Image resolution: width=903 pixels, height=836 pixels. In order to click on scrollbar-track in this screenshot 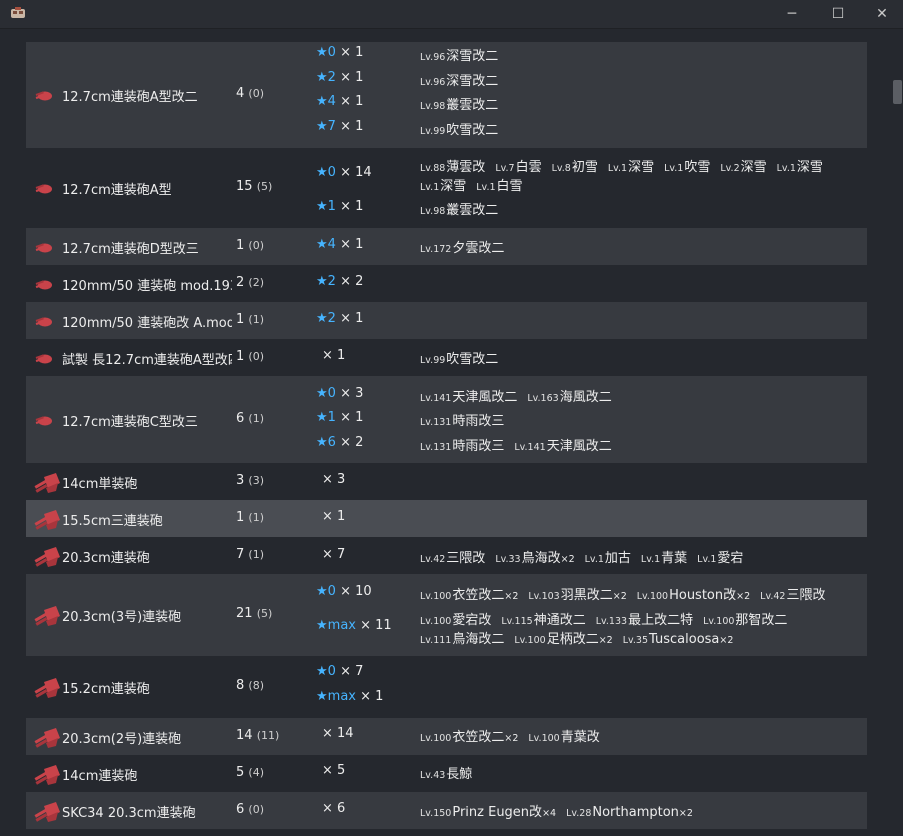, I will do `click(896, 432)`.